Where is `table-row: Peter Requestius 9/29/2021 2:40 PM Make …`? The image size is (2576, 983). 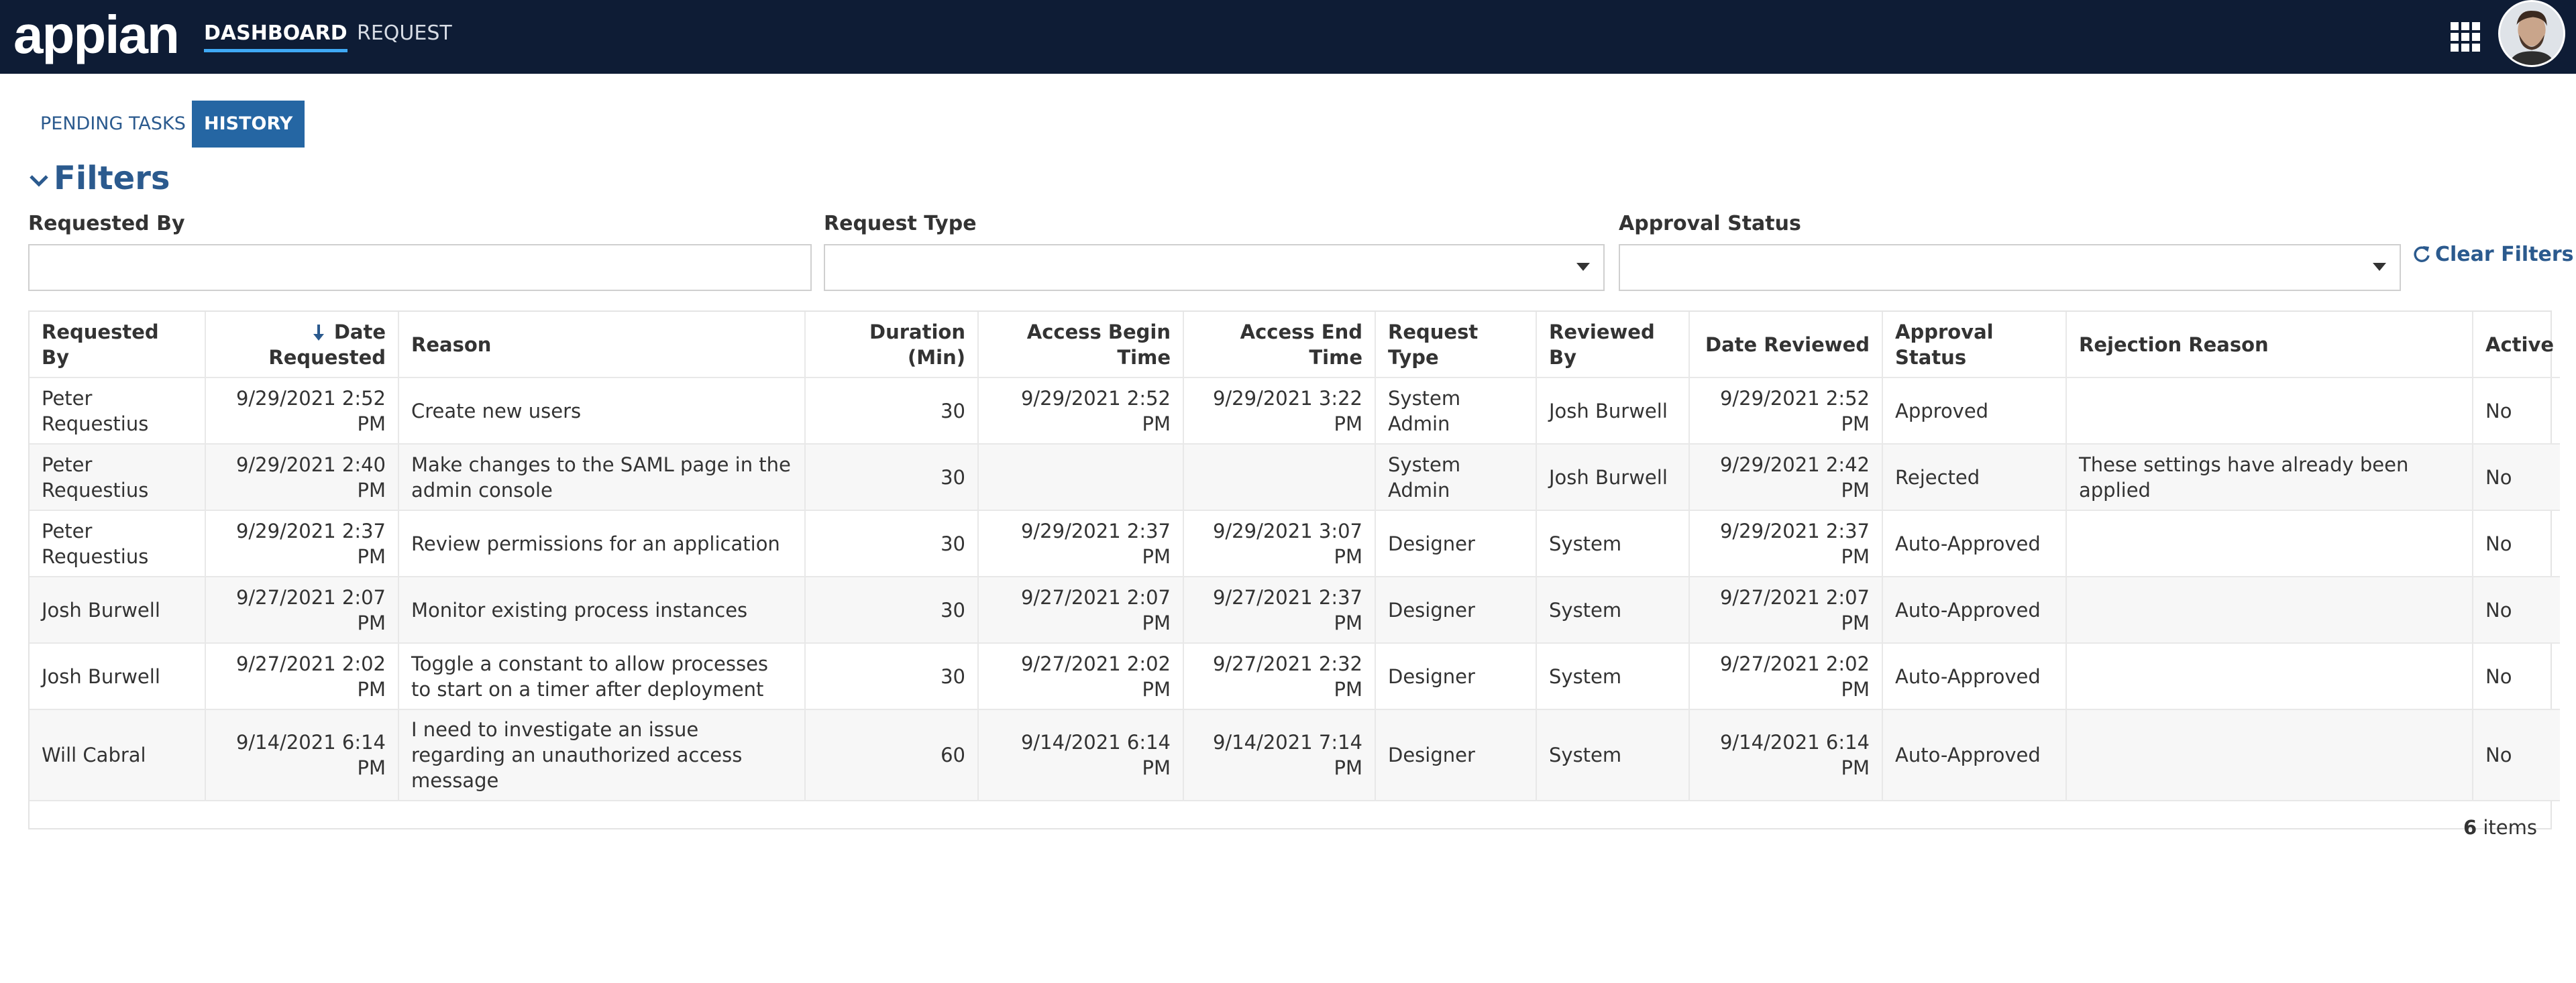
table-row: Peter Requestius 9/29/2021 2:40 PM Make … is located at coordinates (1295, 477).